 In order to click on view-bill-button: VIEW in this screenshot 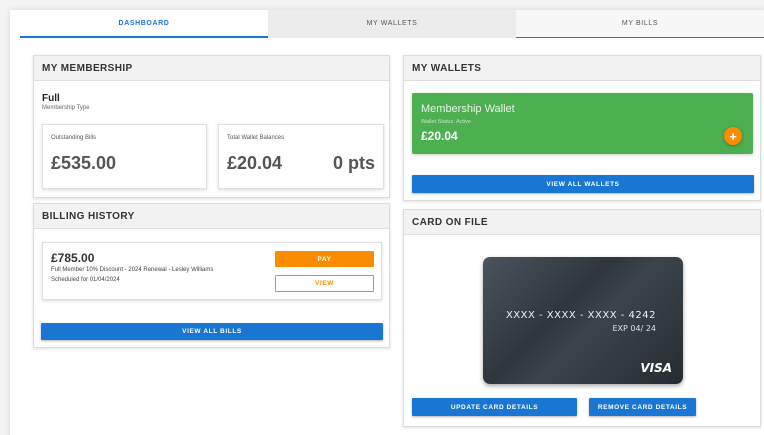, I will do `click(324, 283)`.